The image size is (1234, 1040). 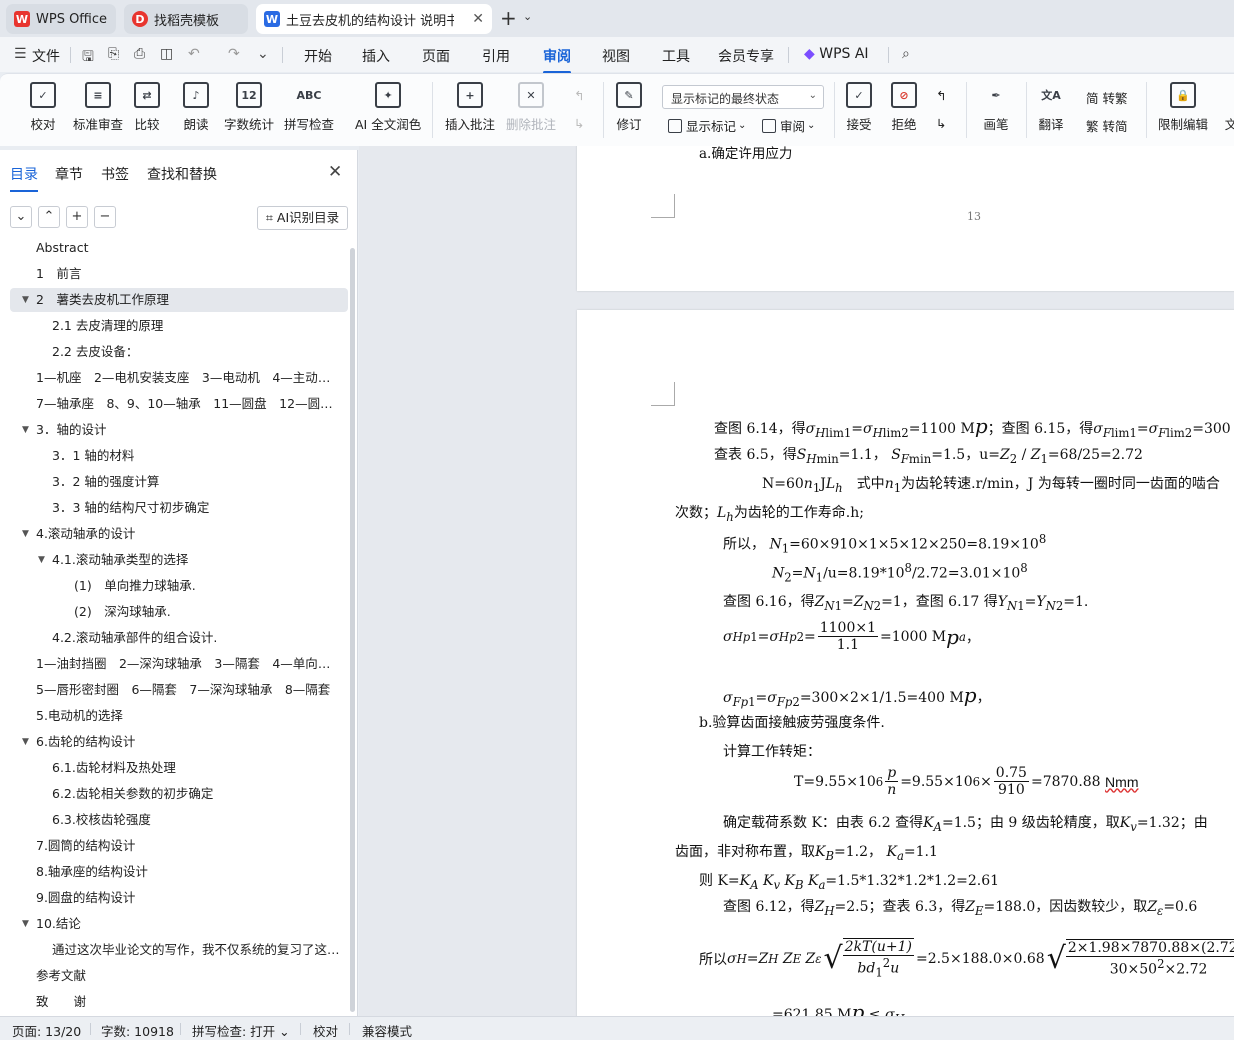 I want to click on toc-item: 6.1.齿轮材料及热处理, so click(x=179, y=768).